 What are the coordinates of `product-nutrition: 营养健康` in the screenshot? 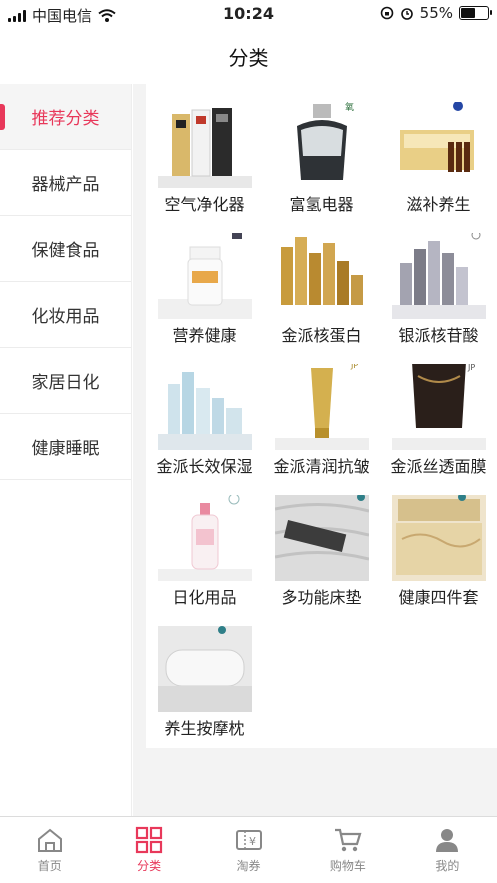 It's located at (204, 280).